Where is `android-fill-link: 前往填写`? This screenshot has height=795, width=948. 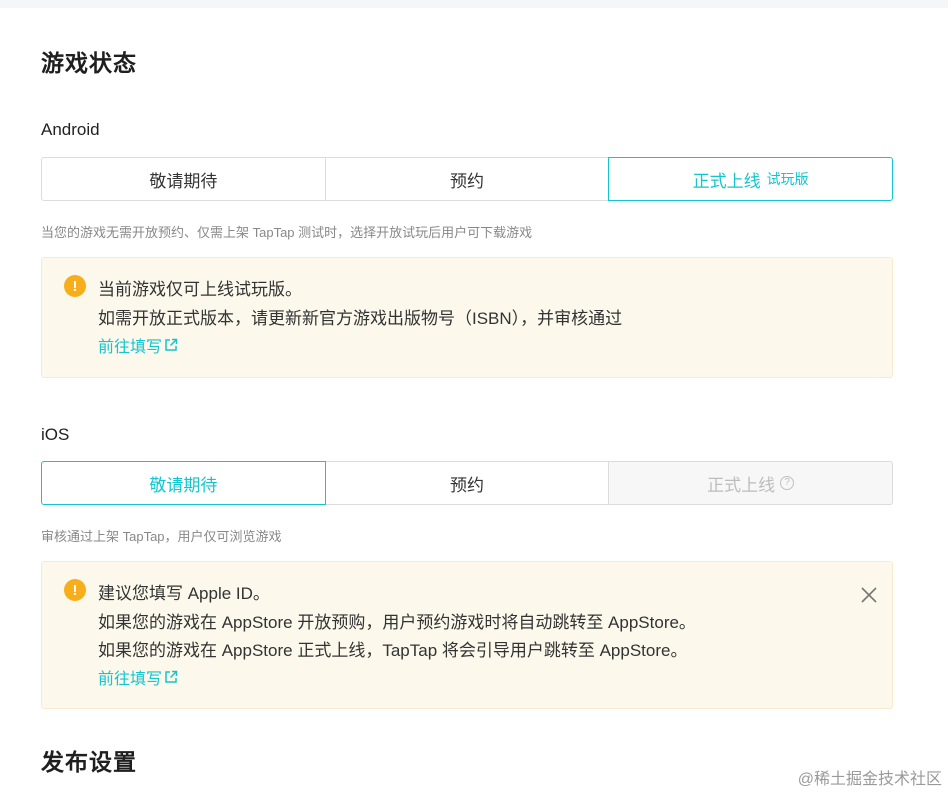 android-fill-link: 前往填写 is located at coordinates (138, 345).